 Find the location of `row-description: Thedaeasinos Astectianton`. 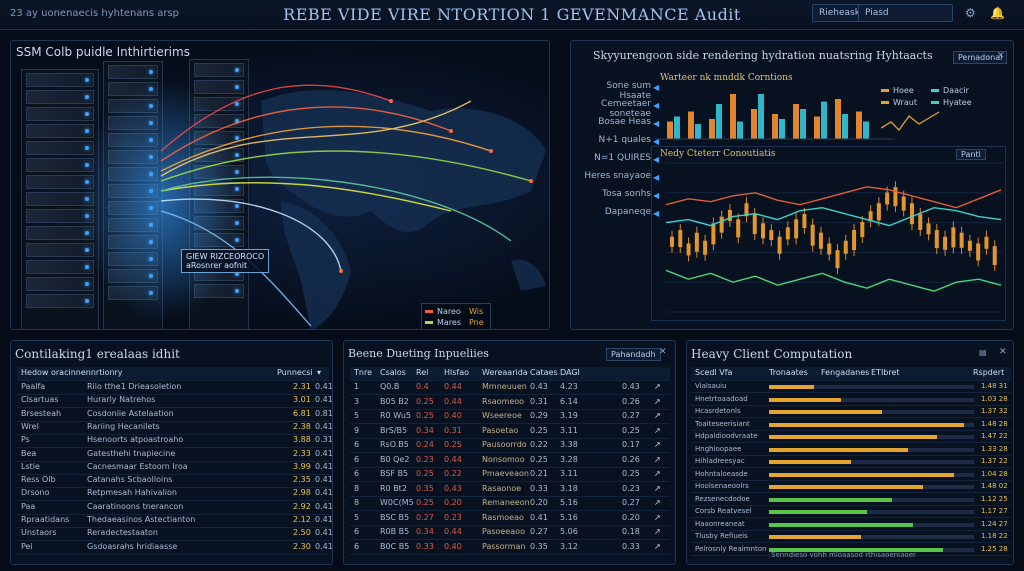

row-description: Thedaeasinos Astectianton is located at coordinates (141, 519).